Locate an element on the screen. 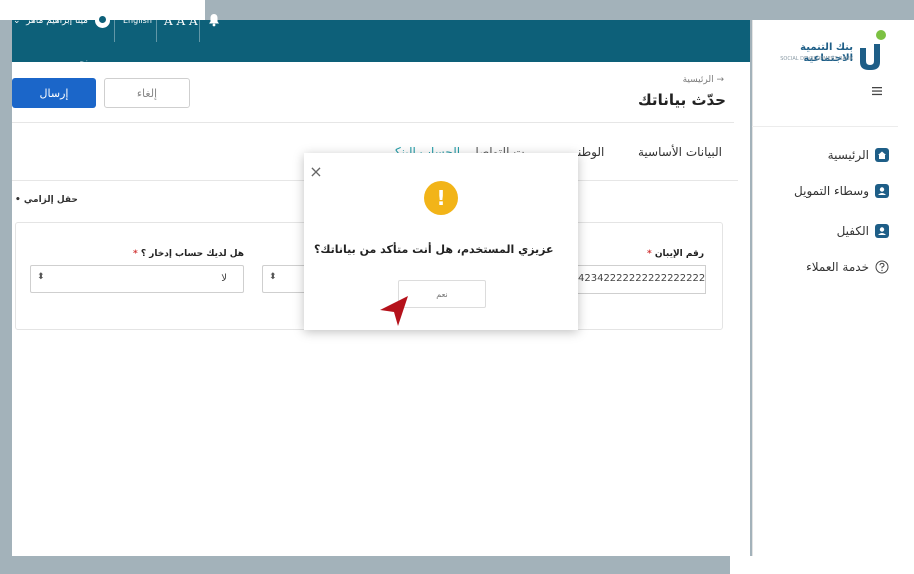 The height and width of the screenshot is (574, 914). dialog-message: عزيزي المستخدم، هل أنت متأكد من بياناتك؟ is located at coordinates (434, 249).